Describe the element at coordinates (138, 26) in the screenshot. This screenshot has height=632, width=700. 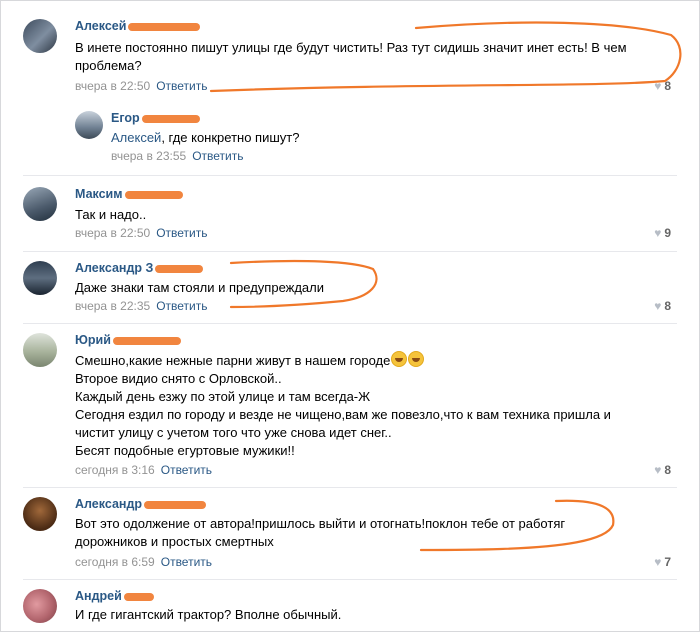
I see `author-name: Алексей` at that location.